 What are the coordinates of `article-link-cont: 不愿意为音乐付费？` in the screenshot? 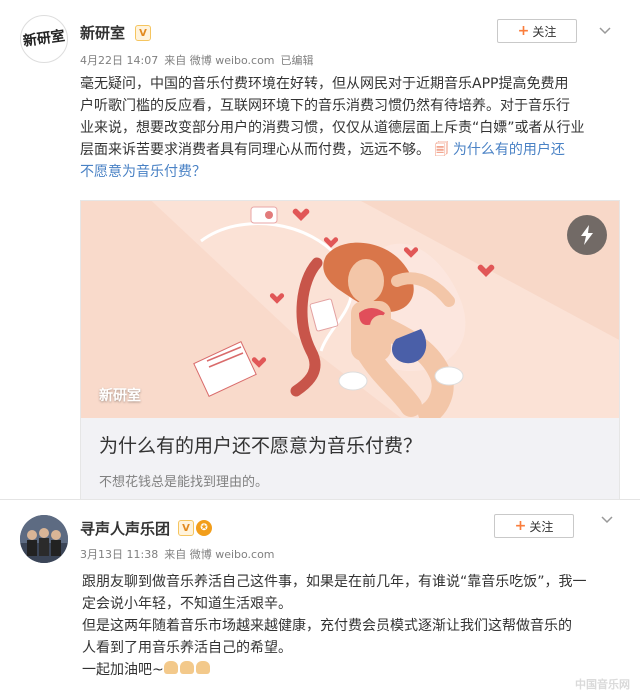 It's located at (350, 172).